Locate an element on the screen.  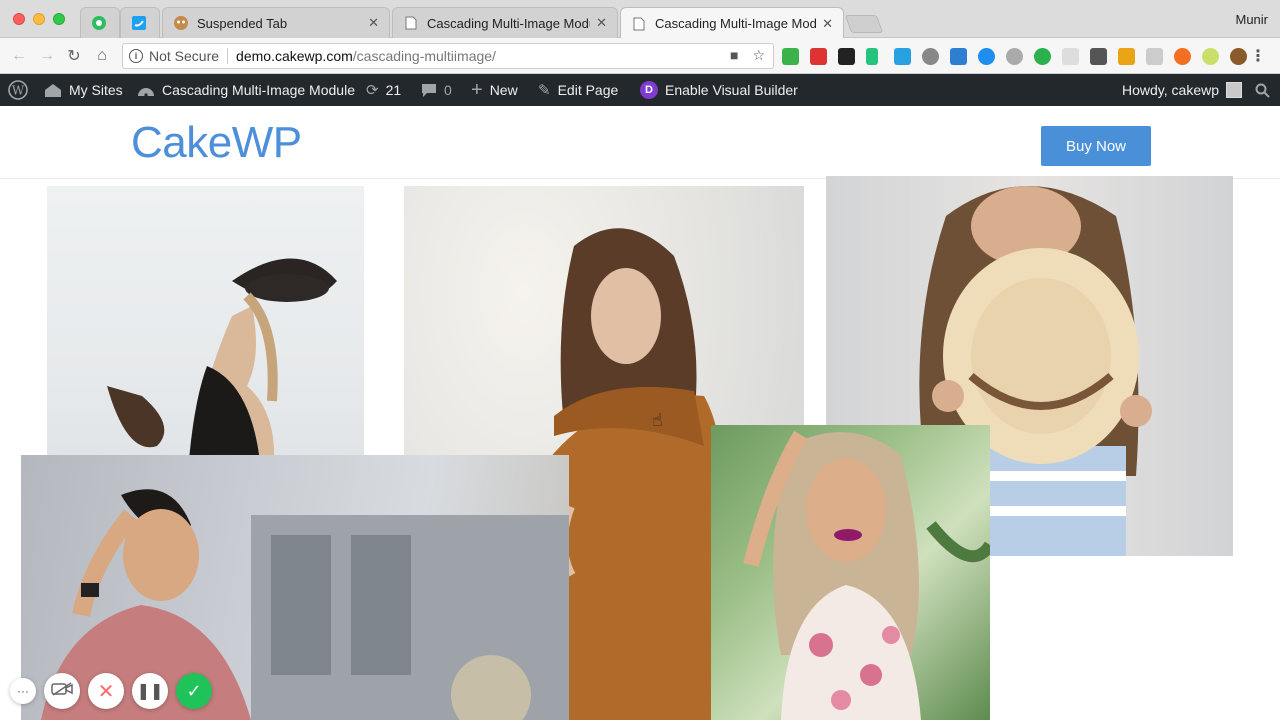
tab-pinned-twitter is located at coordinates (140, 22).